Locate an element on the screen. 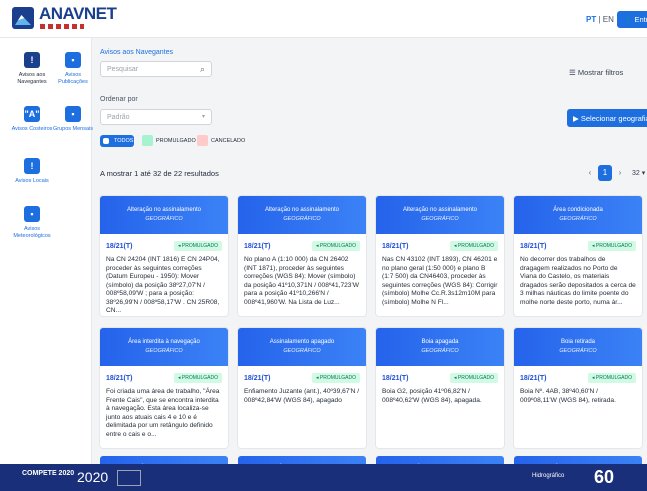 Image resolution: width=647 pixels, height=491 pixels. select-geography-label: Selecionar geografia is located at coordinates (613, 118).